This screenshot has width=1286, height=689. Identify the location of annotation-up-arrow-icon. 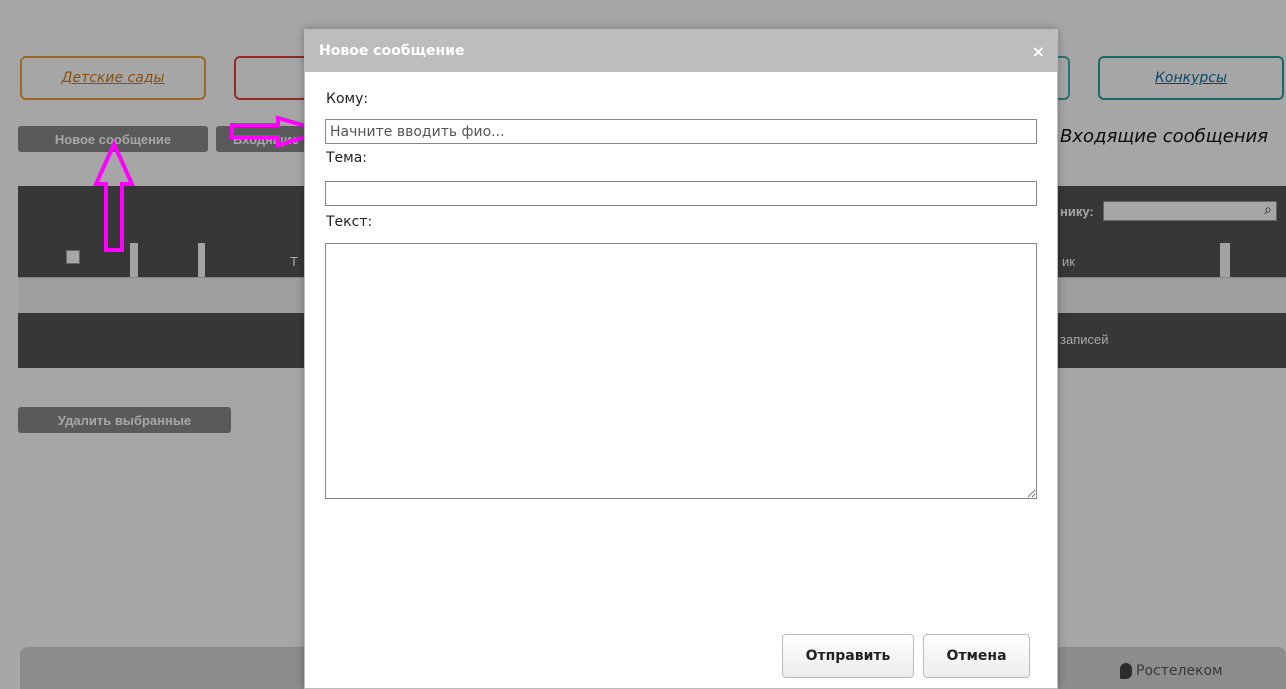
(114, 196).